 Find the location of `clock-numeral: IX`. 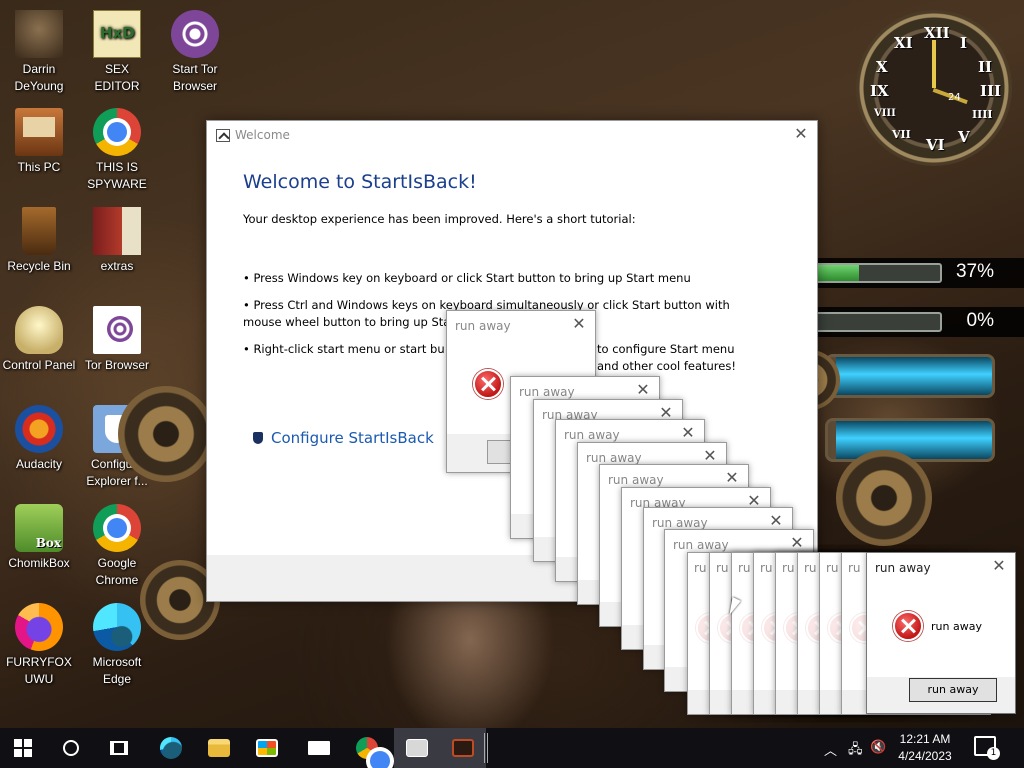

clock-numeral: IX is located at coordinates (879, 91).